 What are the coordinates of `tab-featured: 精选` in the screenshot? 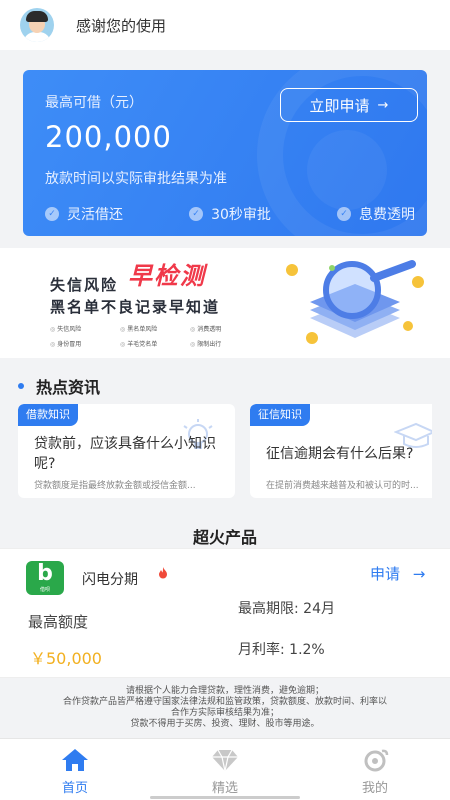 It's located at (225, 769).